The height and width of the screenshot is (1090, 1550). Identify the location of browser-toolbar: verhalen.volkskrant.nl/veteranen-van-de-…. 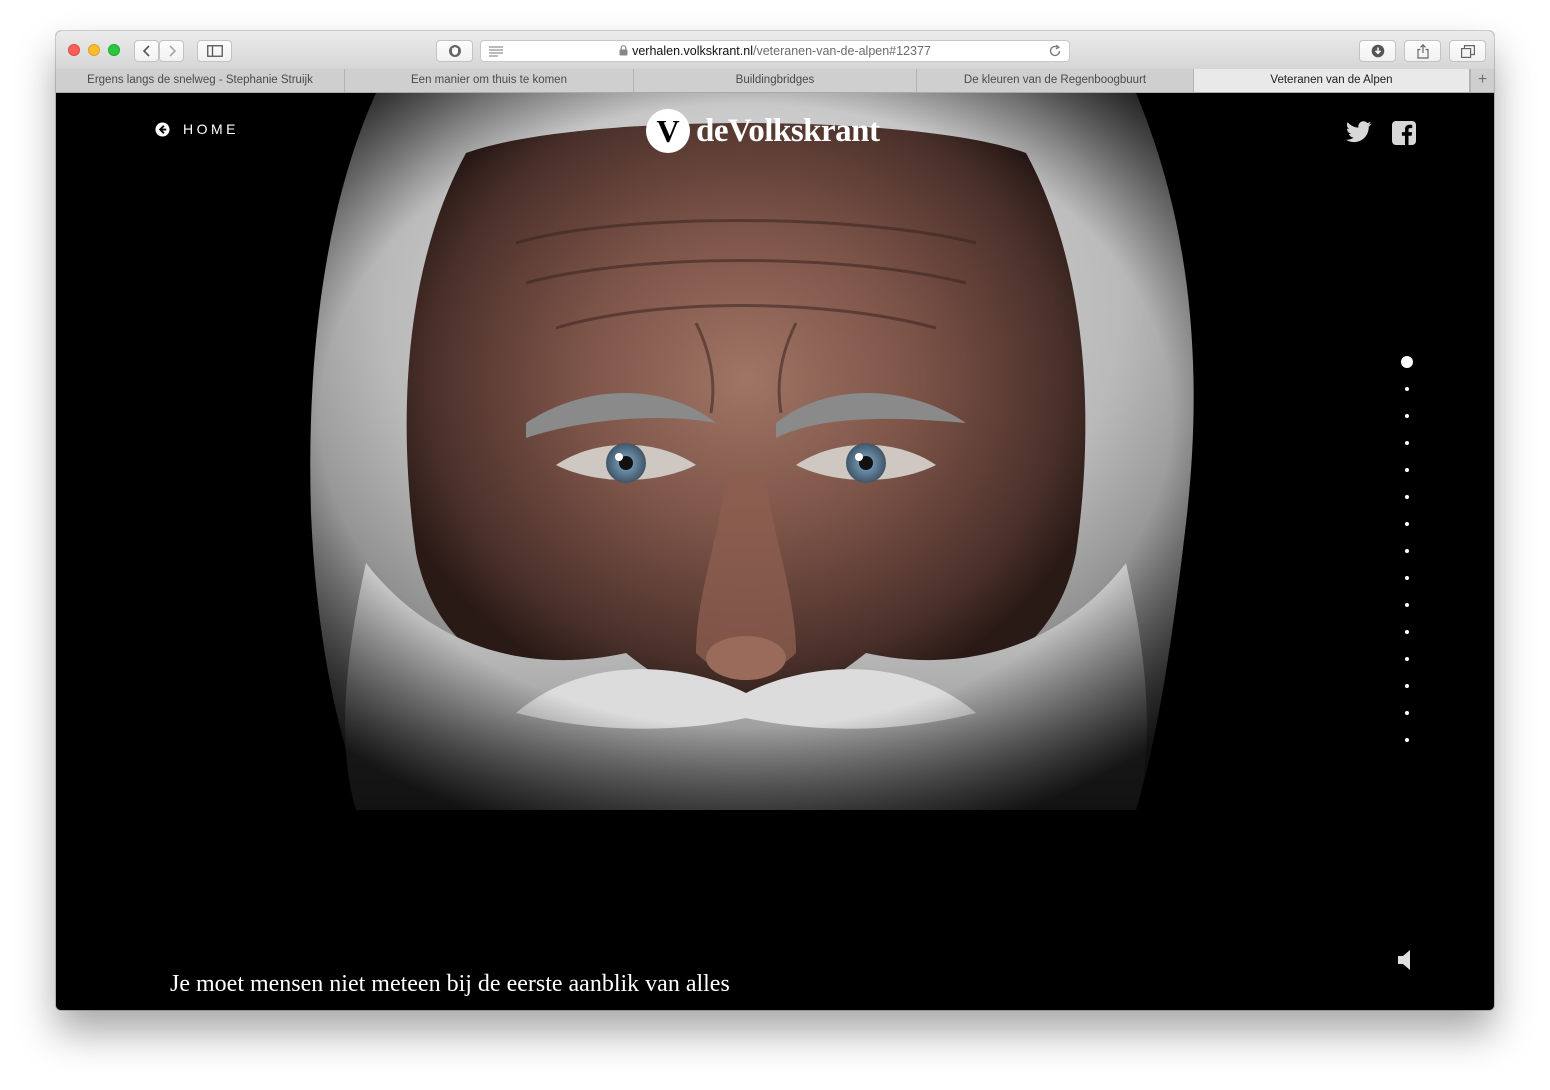
(775, 50).